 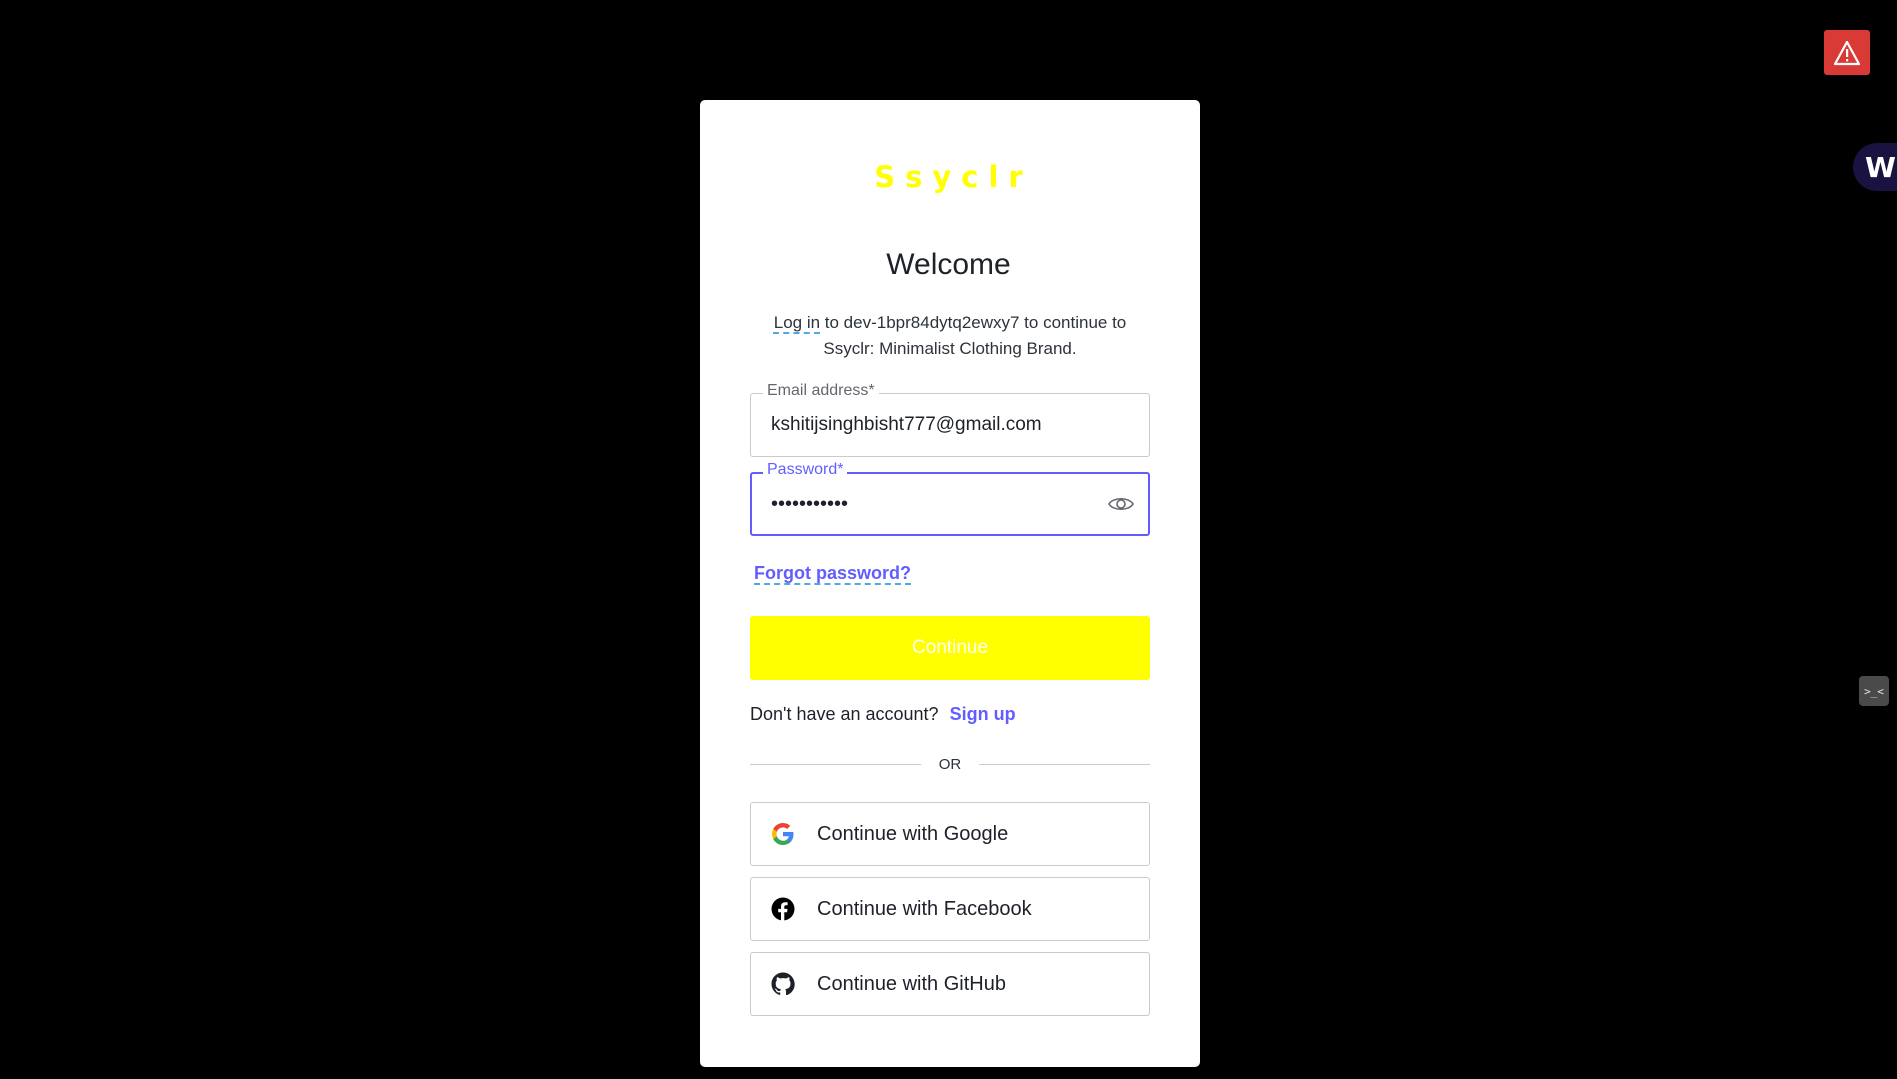 I want to click on dev-tools-button: >_<, so click(x=1874, y=691).